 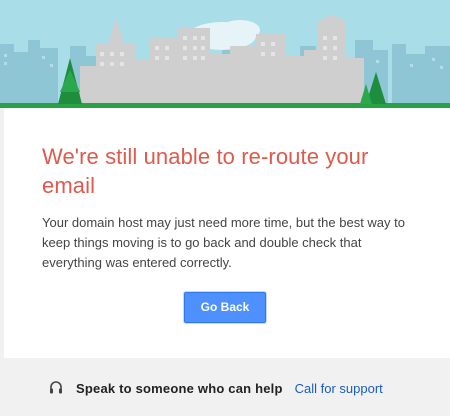 I want to click on headset-icon, so click(x=56, y=388).